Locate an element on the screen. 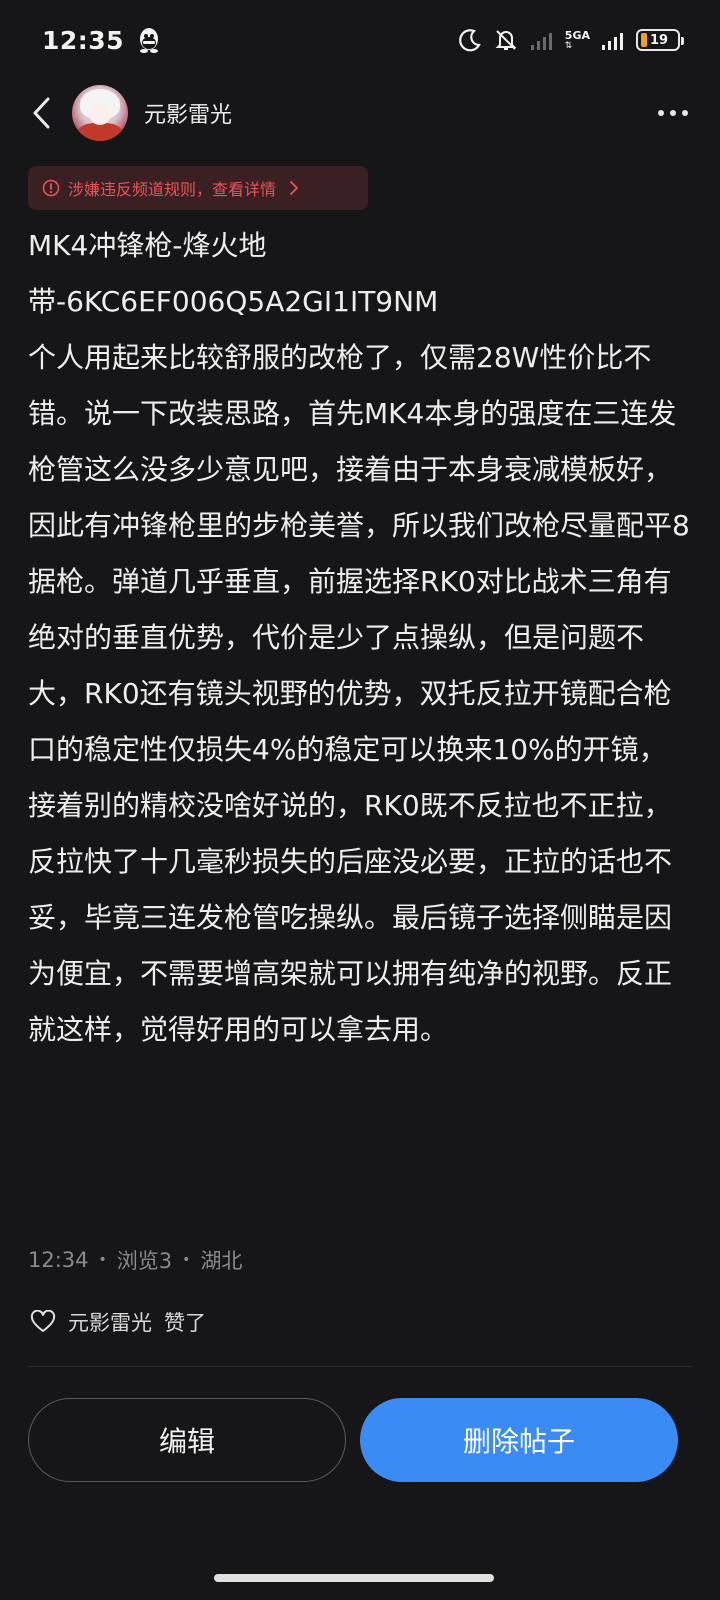  post-meta: 12:34 • 浏览3 • 湖北 is located at coordinates (135, 1260).